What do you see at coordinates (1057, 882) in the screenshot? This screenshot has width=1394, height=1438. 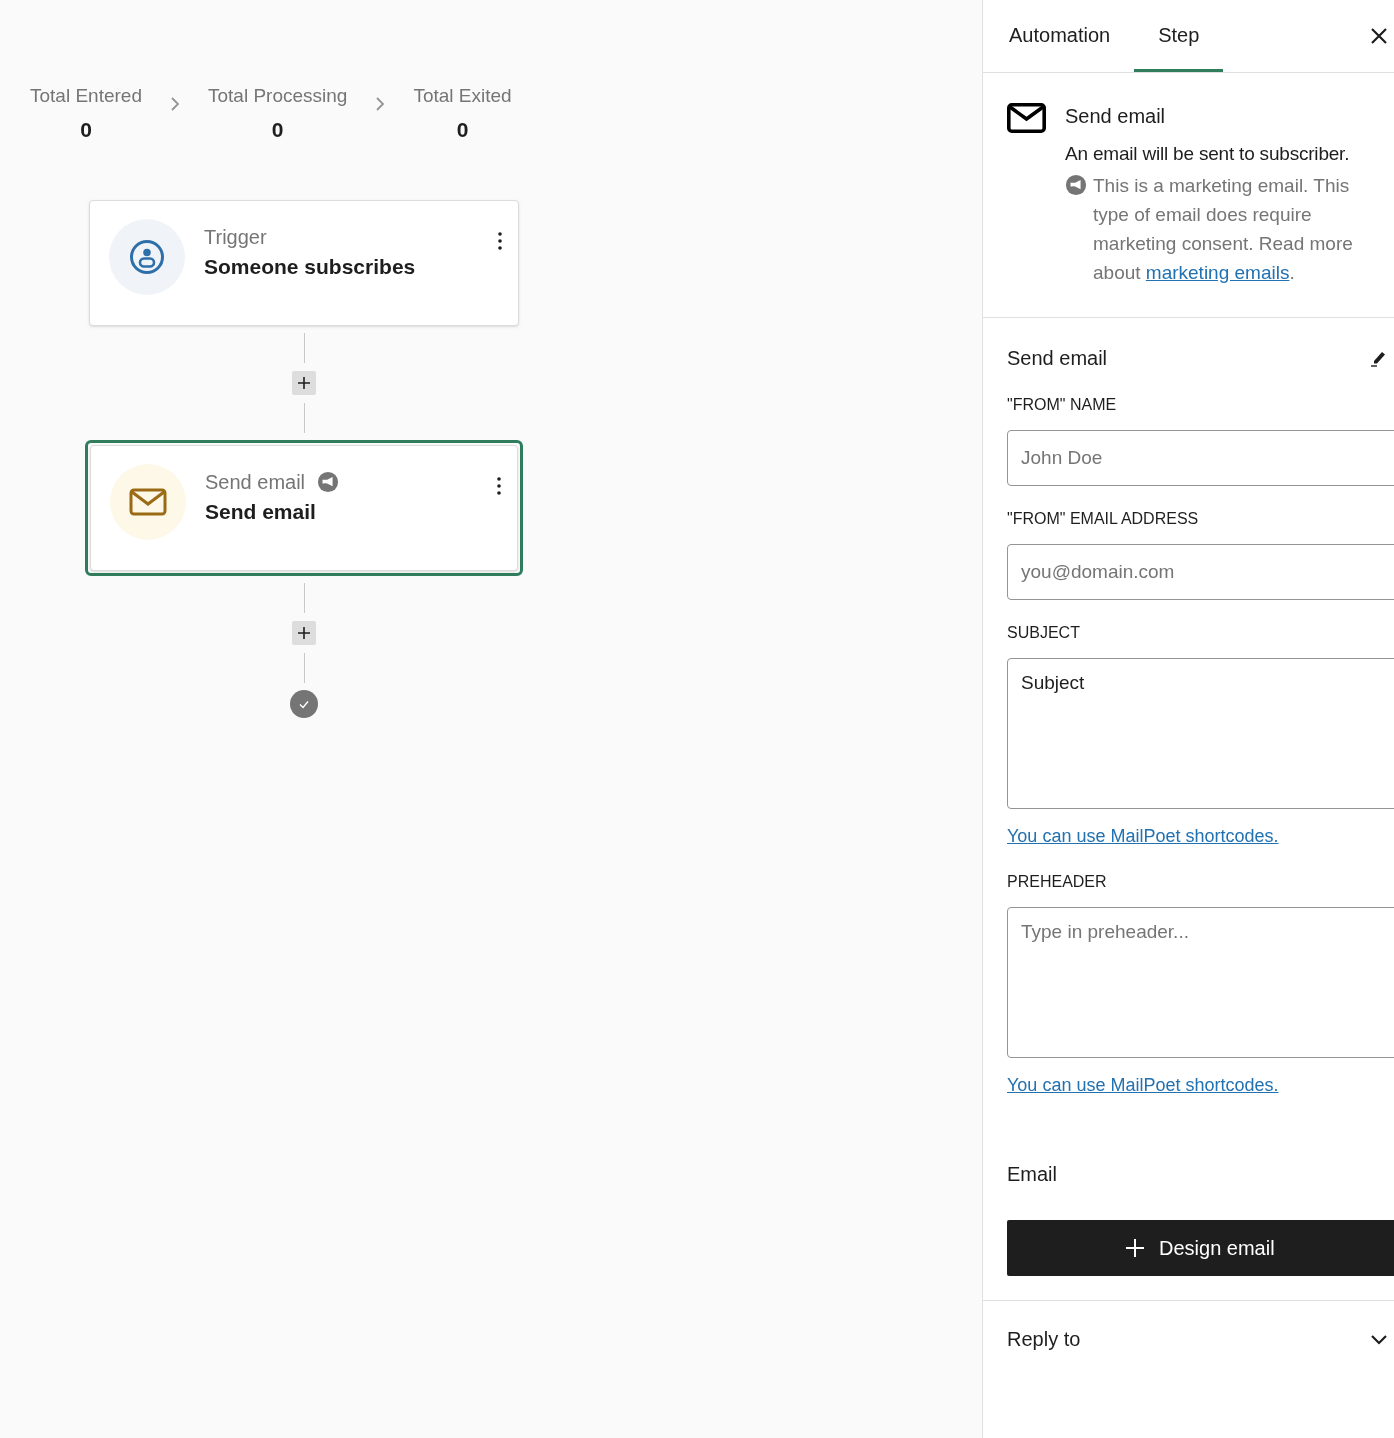 I see `field-label: PREHEADER` at bounding box center [1057, 882].